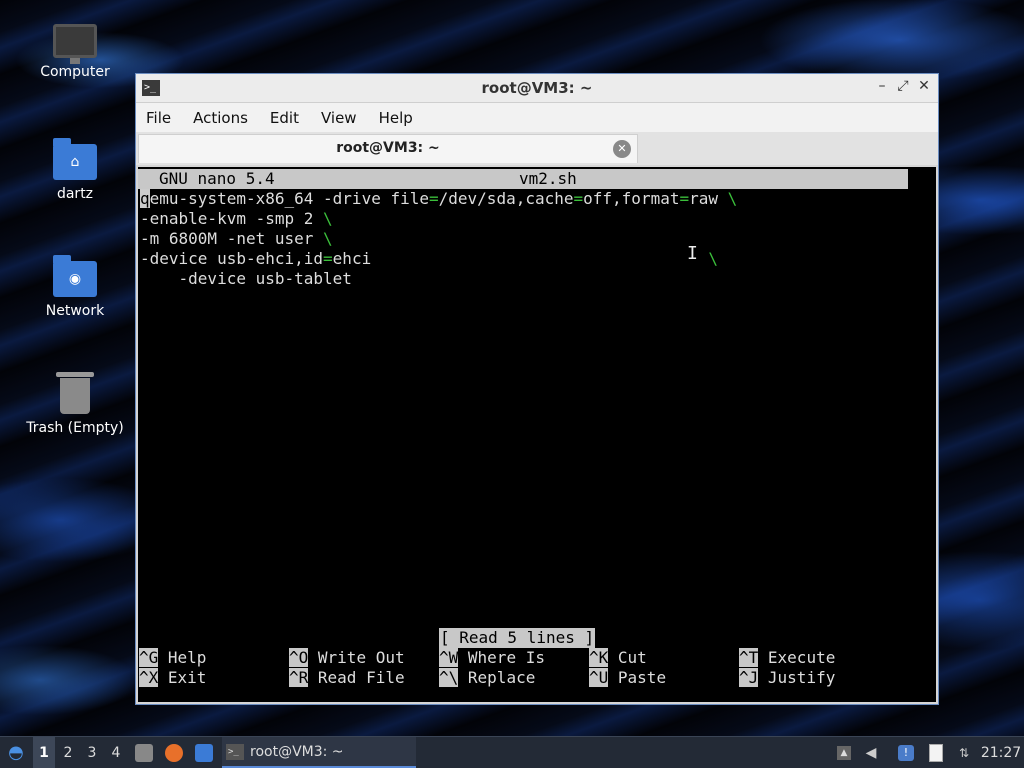 Image resolution: width=1024 pixels, height=768 pixels. I want to click on editor-line-3: -m 6800M -net user \, so click(236, 239).